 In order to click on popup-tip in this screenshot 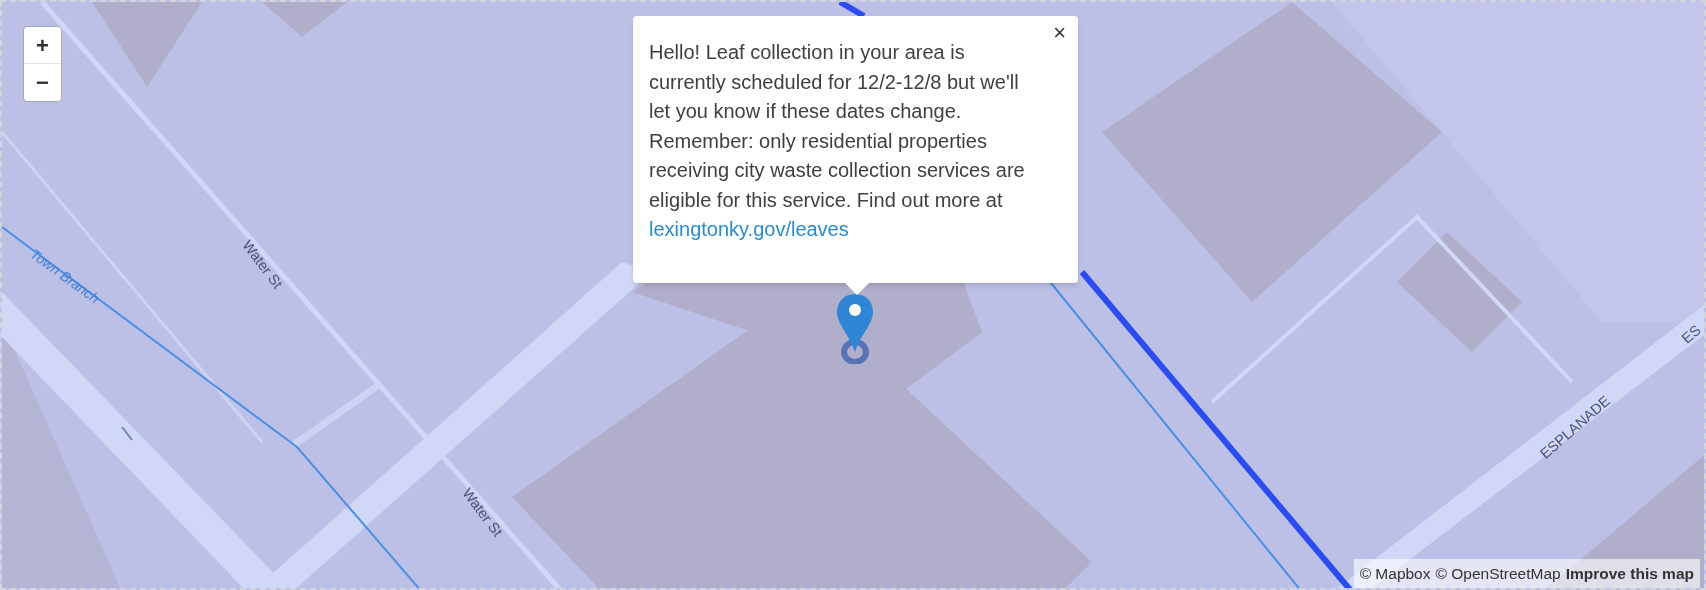, I will do `click(857, 289)`.